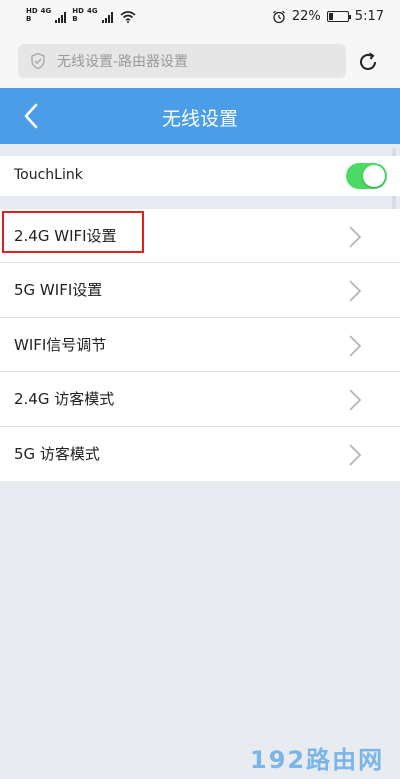 This screenshot has height=779, width=400. What do you see at coordinates (200, 290) in the screenshot?
I see `menu-item-5g-wifi-settings: 5G WIFI设置` at bounding box center [200, 290].